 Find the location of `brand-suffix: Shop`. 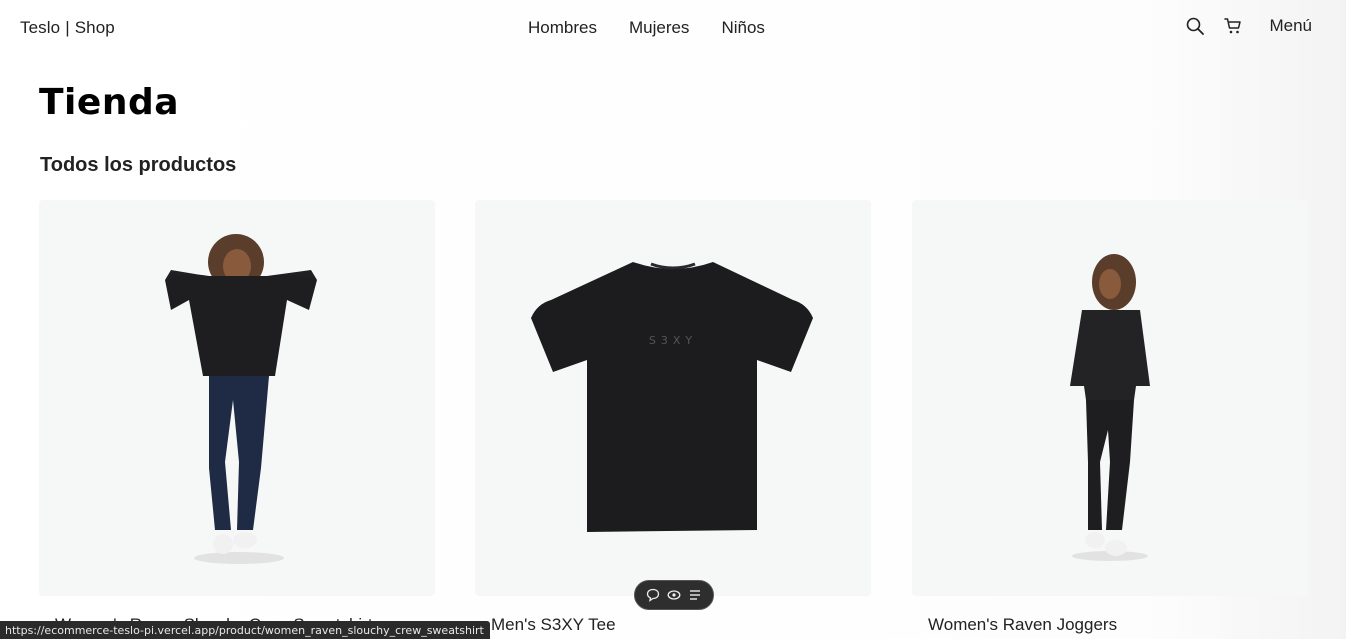

brand-suffix: Shop is located at coordinates (94, 27).